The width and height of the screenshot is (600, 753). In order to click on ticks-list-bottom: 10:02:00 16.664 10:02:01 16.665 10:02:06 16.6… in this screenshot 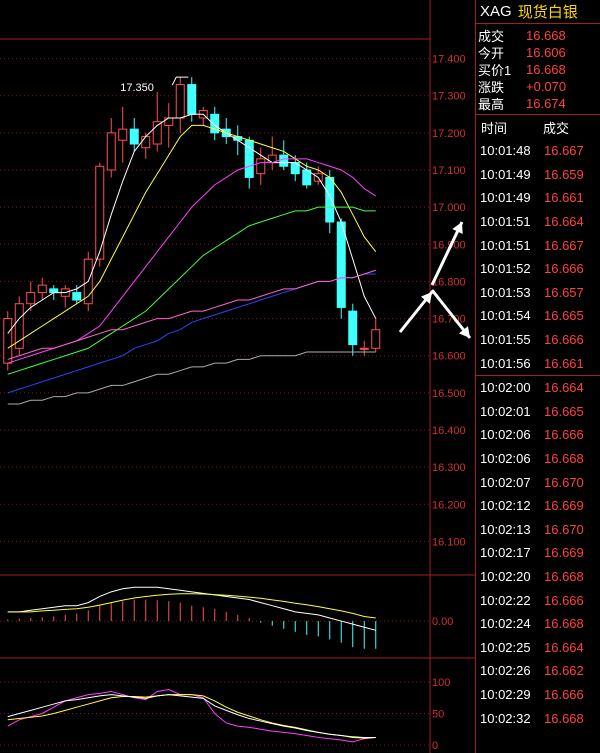, I will do `click(538, 552)`.